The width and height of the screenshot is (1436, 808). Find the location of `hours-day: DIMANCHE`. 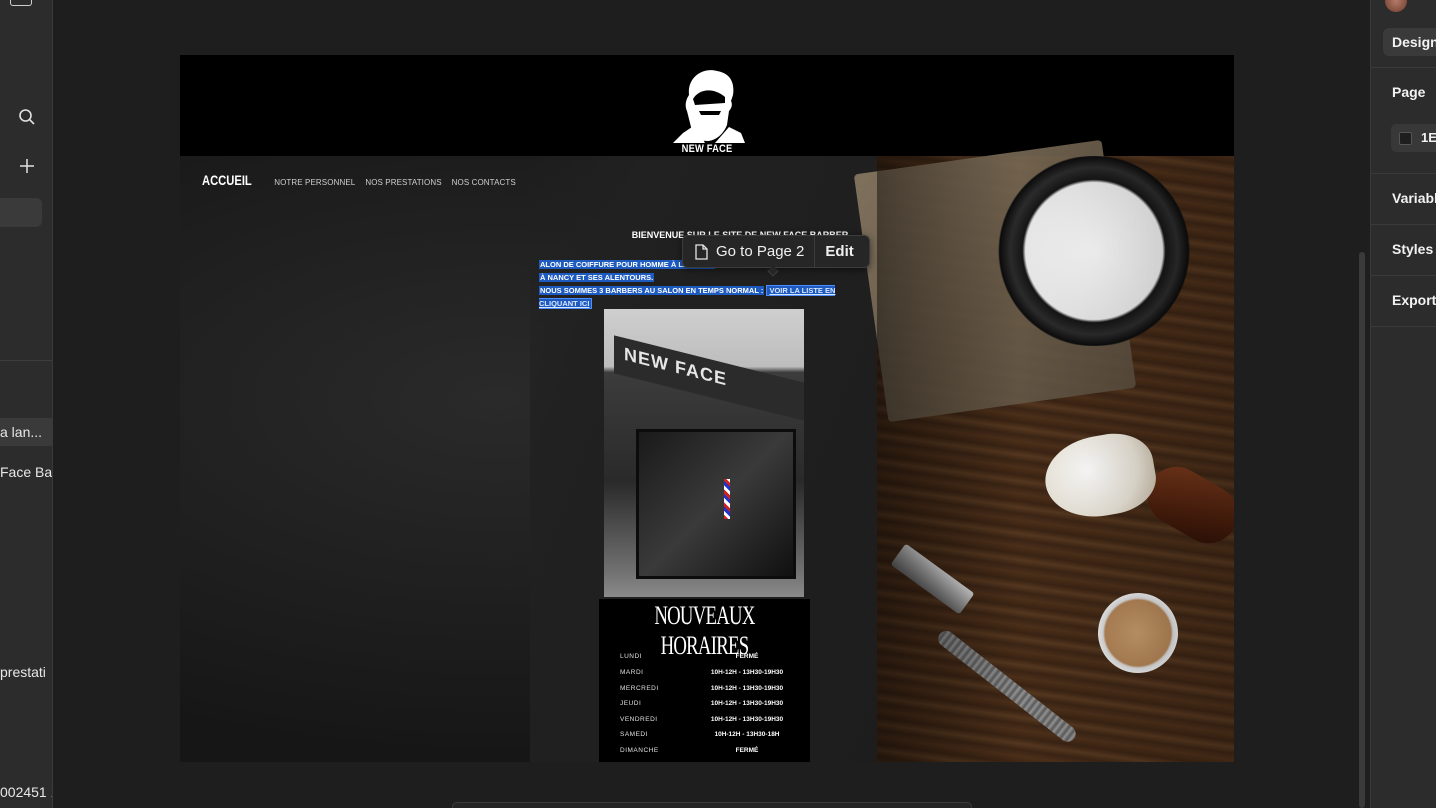

hours-day: DIMANCHE is located at coordinates (639, 750).